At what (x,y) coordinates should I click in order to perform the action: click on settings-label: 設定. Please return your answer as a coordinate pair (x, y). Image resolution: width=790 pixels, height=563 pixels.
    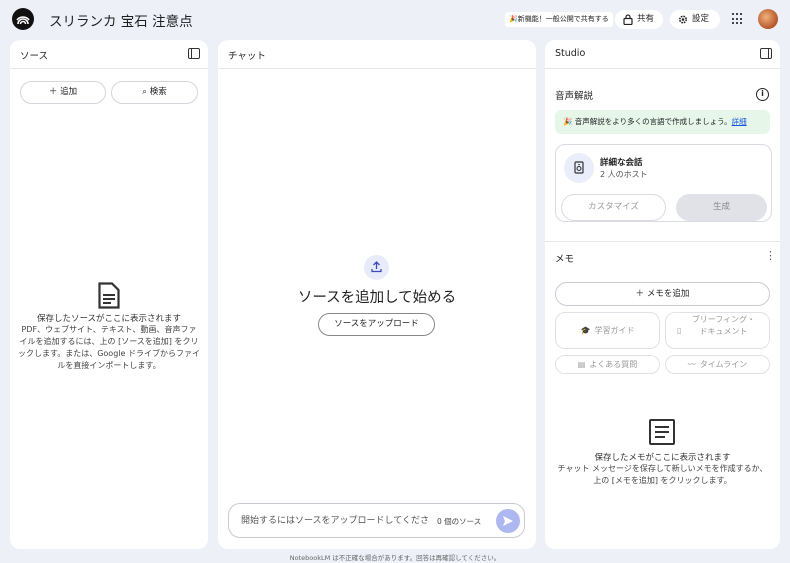
    Looking at the image, I should click on (701, 19).